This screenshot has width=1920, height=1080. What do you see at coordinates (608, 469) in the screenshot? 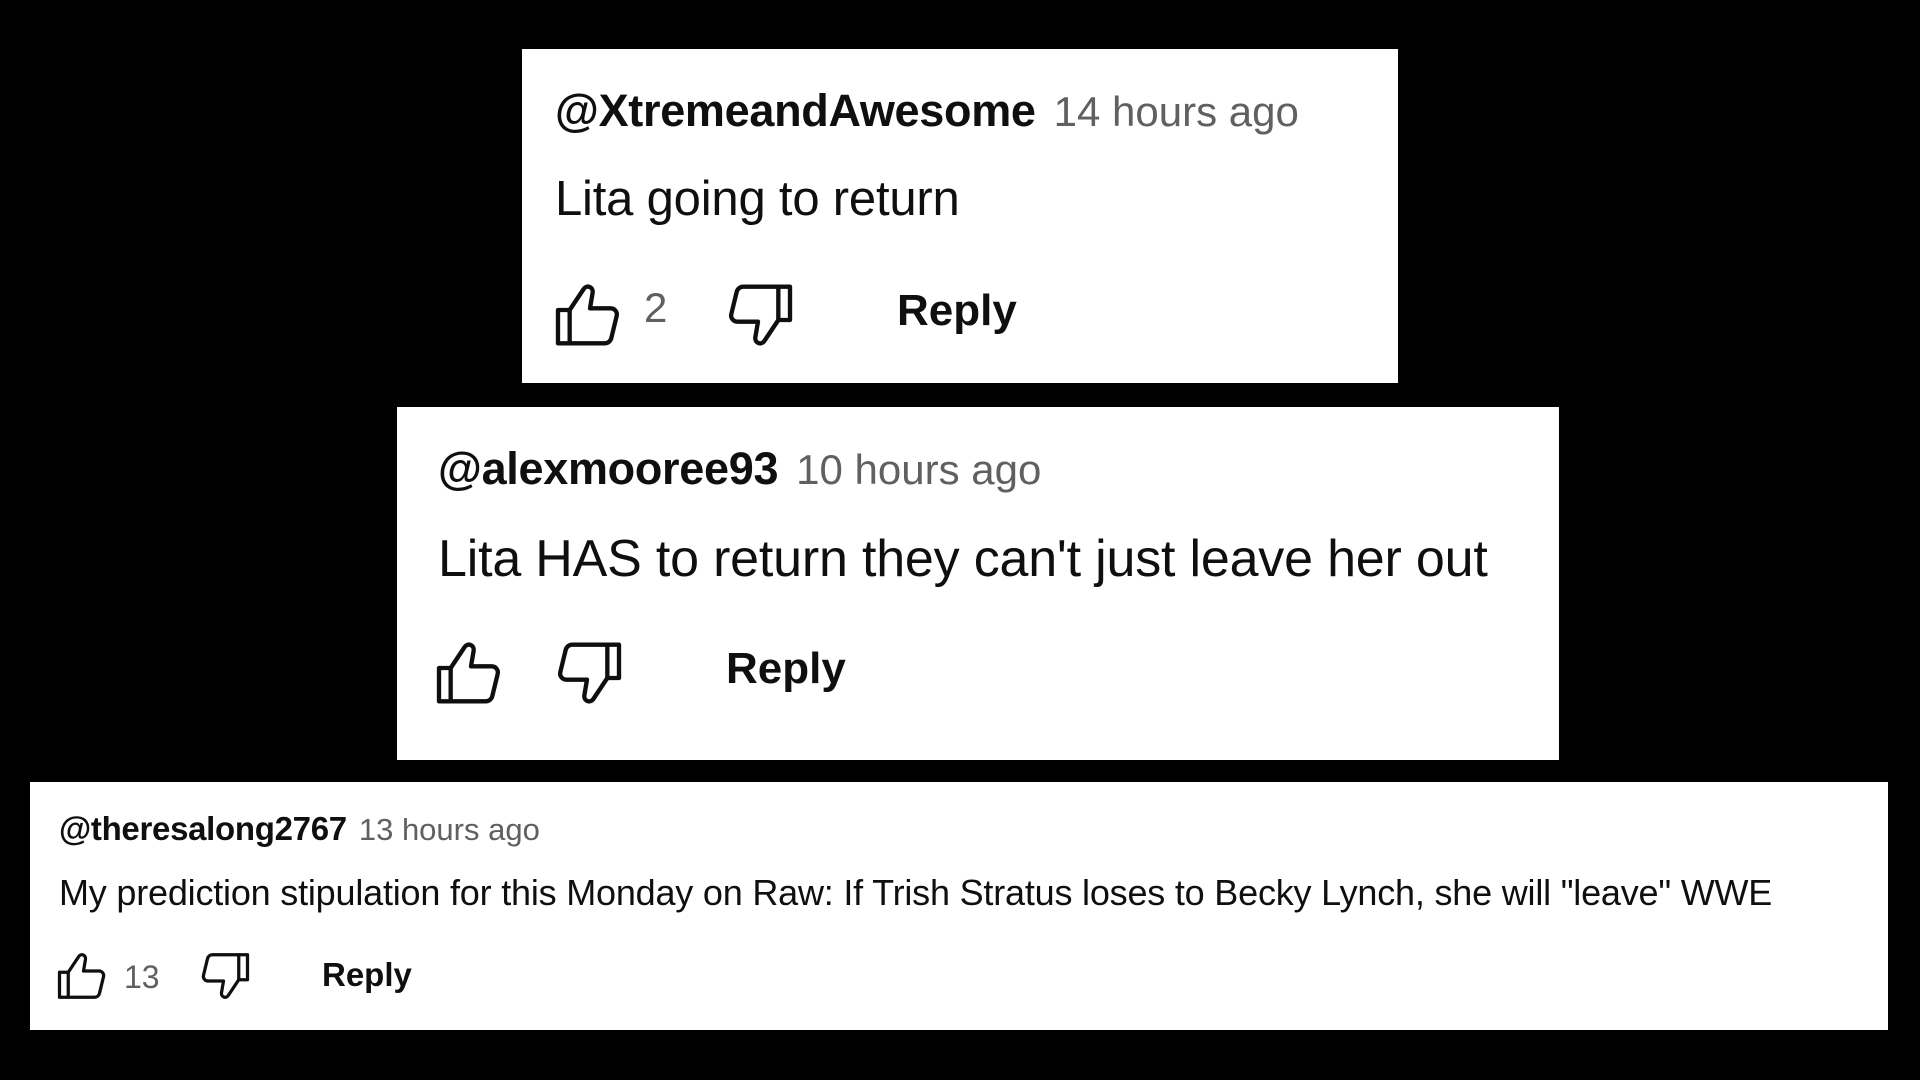
I see `comment-author-handle: @alexmooree93` at bounding box center [608, 469].